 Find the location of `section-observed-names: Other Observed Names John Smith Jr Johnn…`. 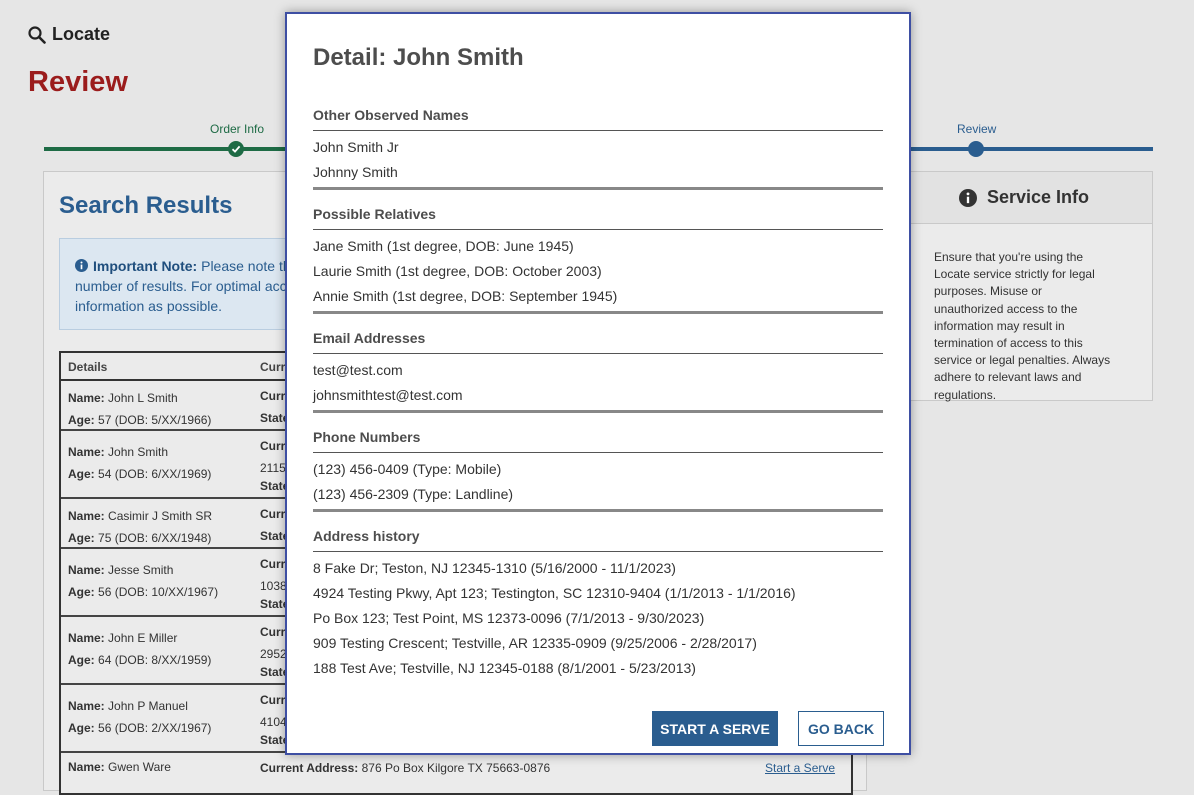

section-observed-names: Other Observed Names John Smith Jr Johnn… is located at coordinates (598, 148).